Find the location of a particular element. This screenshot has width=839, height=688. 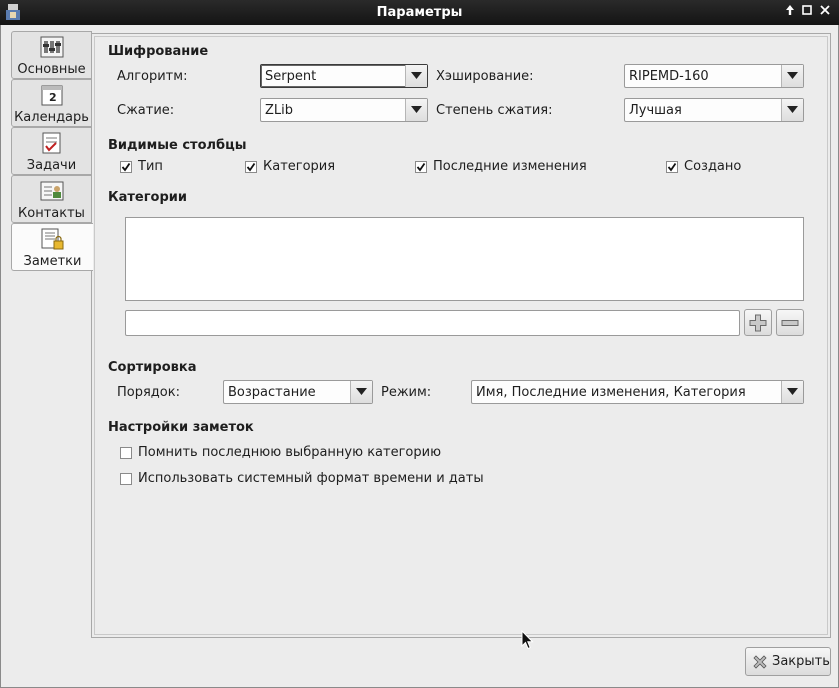

hashing-dropdown-button is located at coordinates (792, 76).